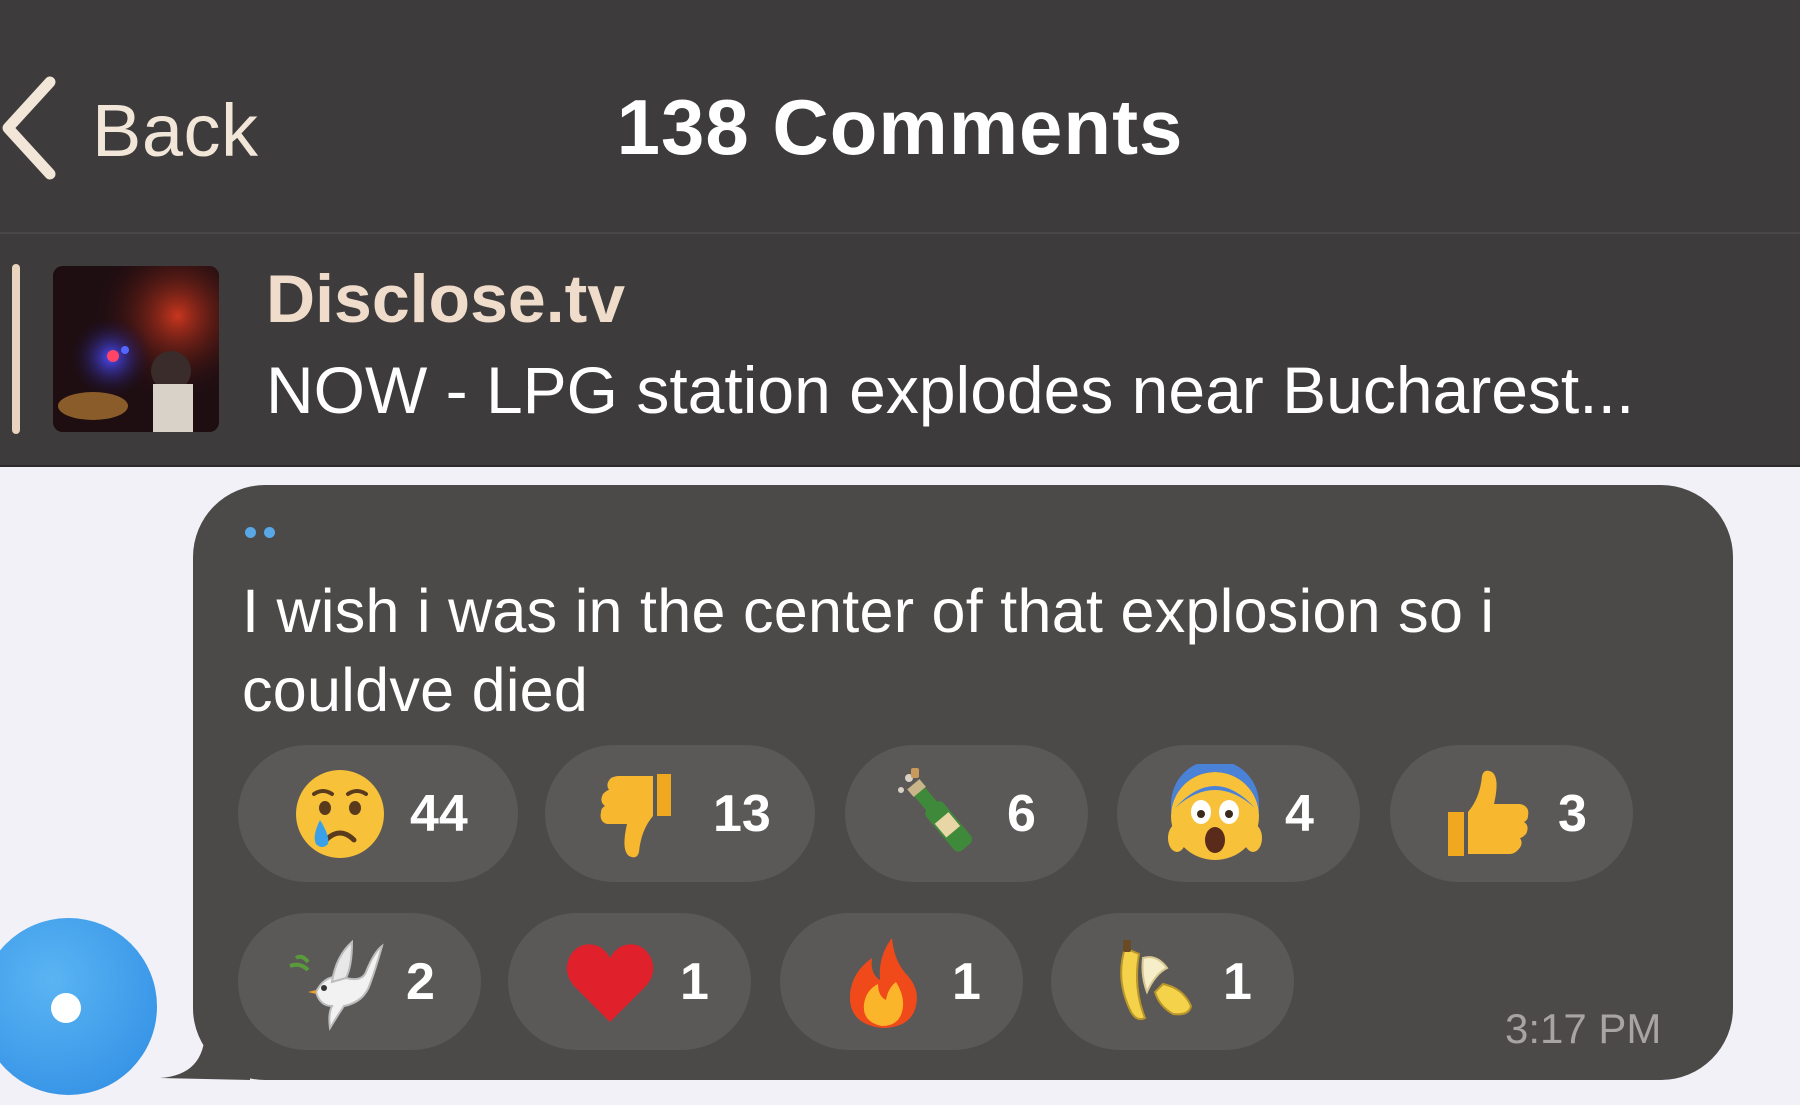 This screenshot has width=1800, height=1105. I want to click on reaction-heart: 1, so click(629, 981).